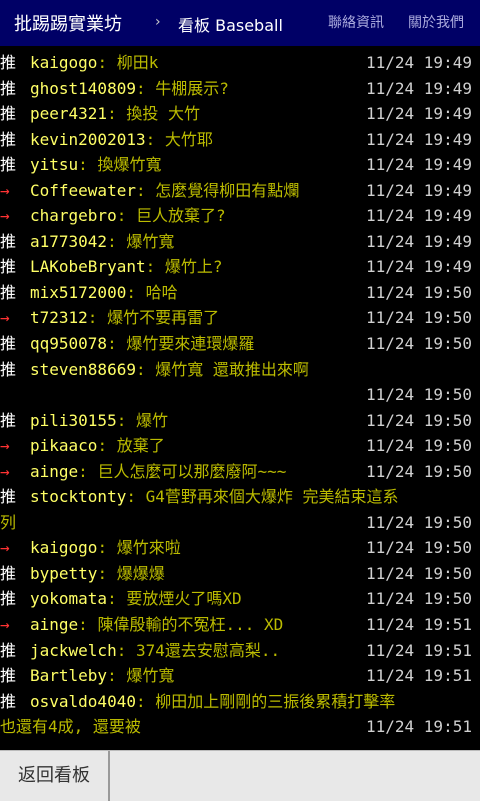 Image resolution: width=480 pixels, height=801 pixels. What do you see at coordinates (152, 292) in the screenshot?
I see `comment-message: : 哈哈` at bounding box center [152, 292].